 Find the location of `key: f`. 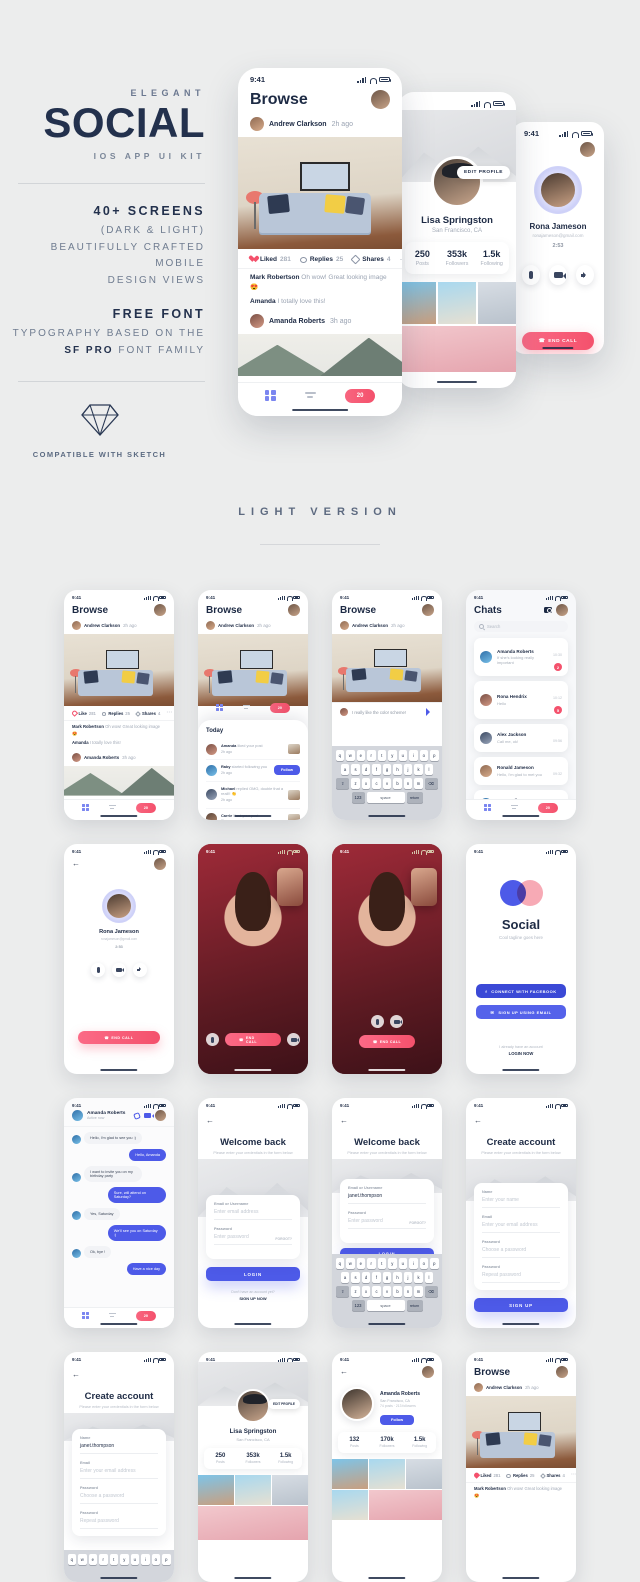

key: f is located at coordinates (376, 1277).